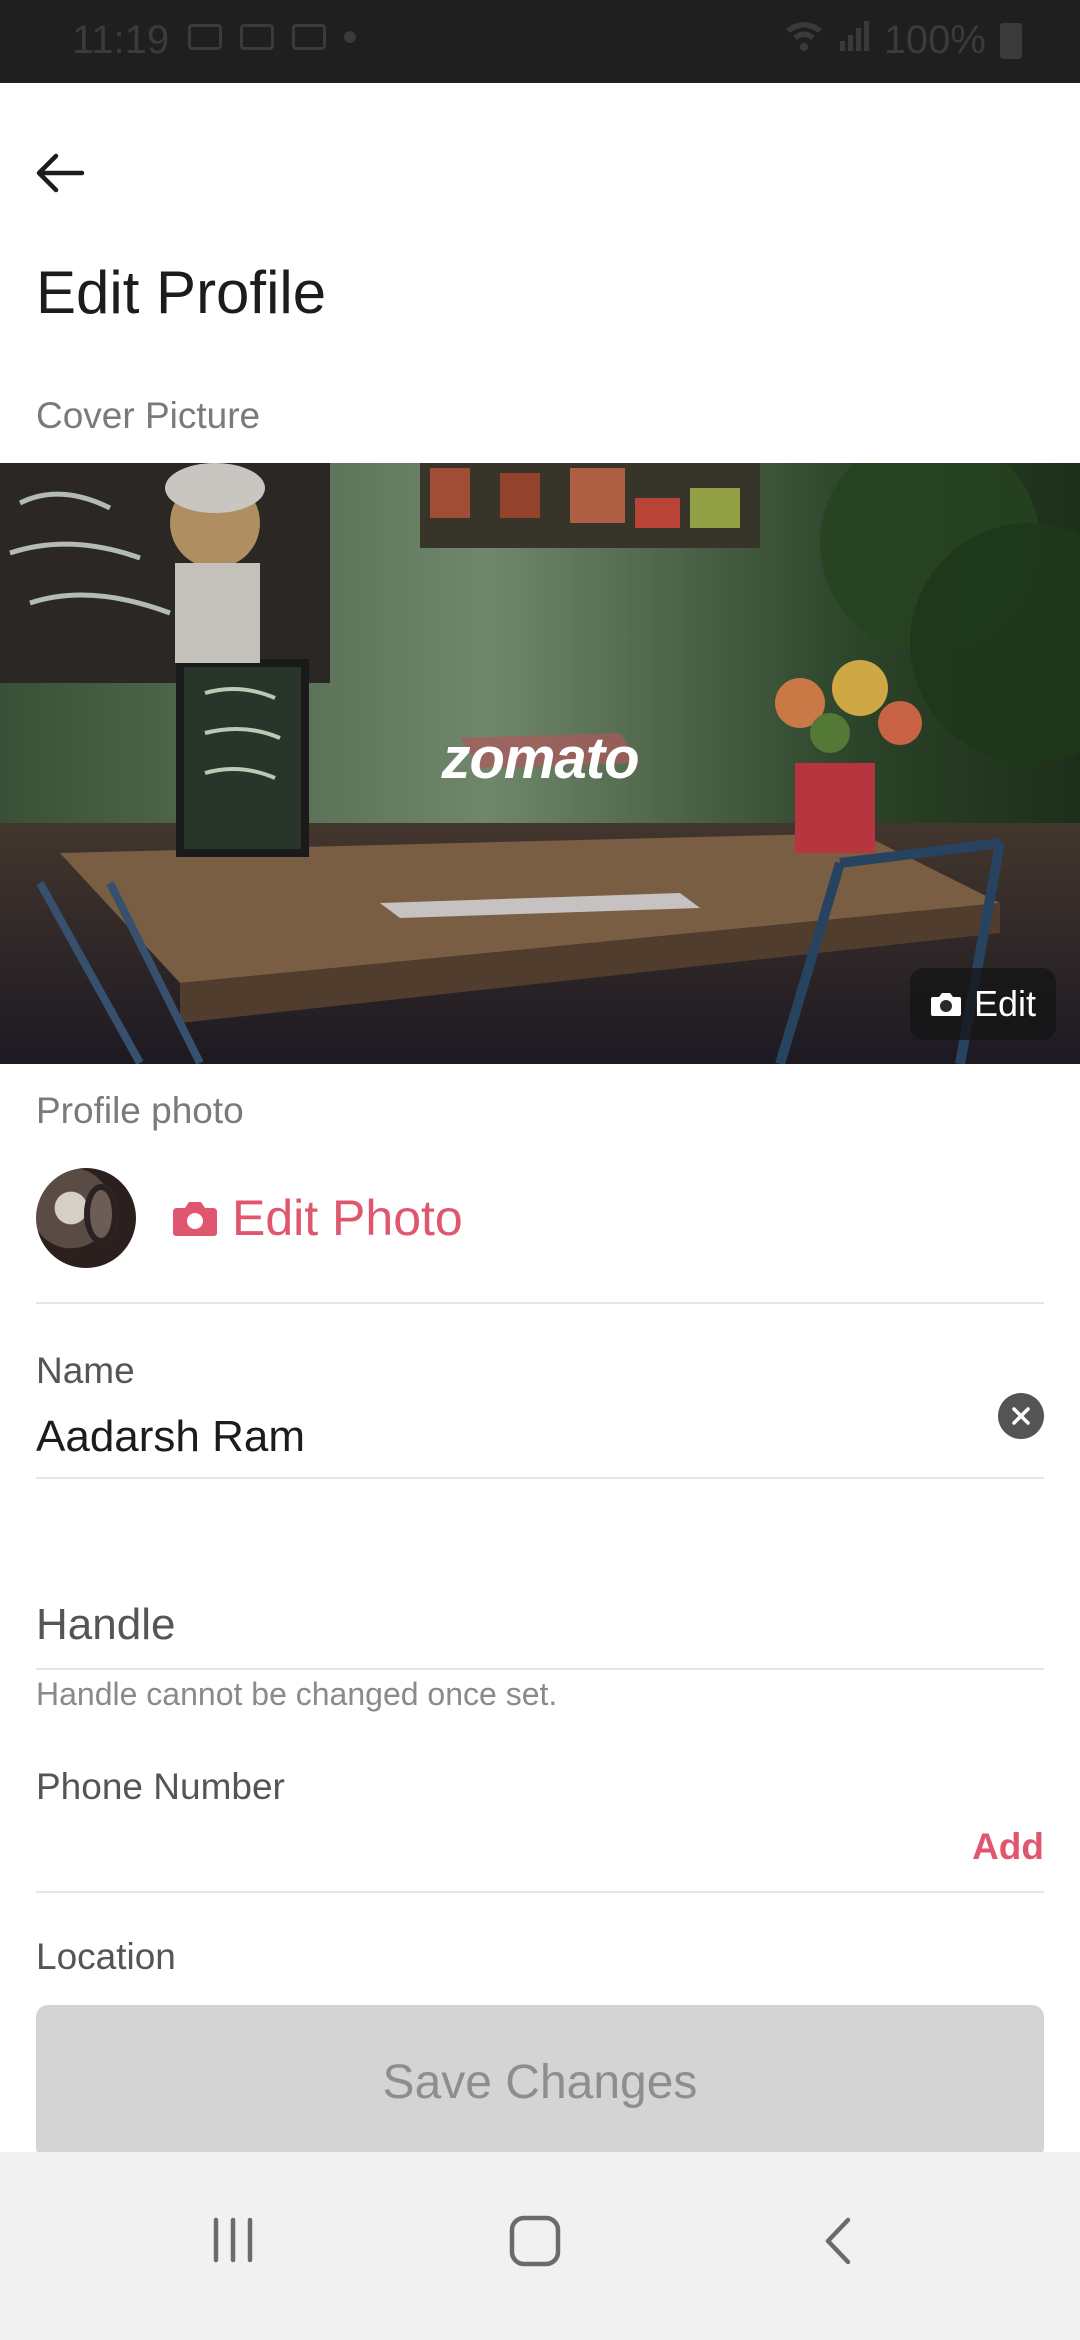 The height and width of the screenshot is (2340, 1080). Describe the element at coordinates (140, 1110) in the screenshot. I see `profile-photo-label: Profile photo` at that location.